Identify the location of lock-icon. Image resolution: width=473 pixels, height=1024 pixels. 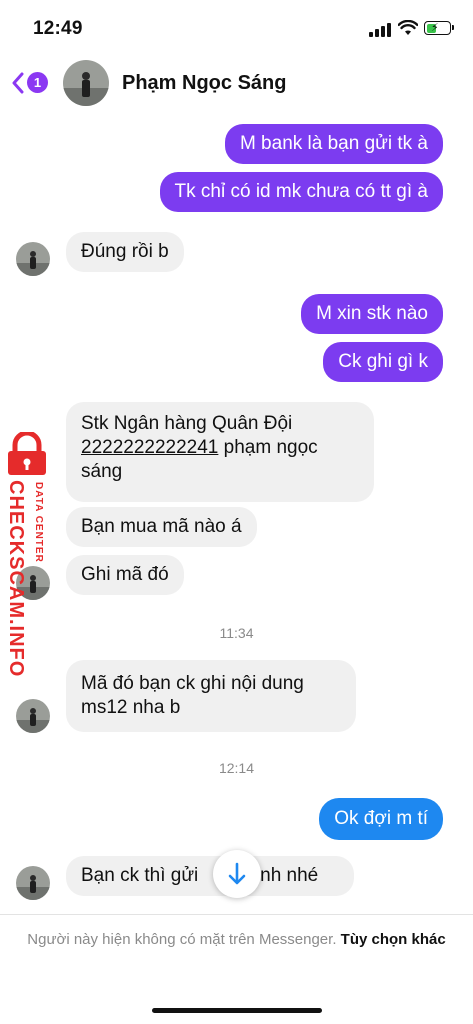
(27, 453).